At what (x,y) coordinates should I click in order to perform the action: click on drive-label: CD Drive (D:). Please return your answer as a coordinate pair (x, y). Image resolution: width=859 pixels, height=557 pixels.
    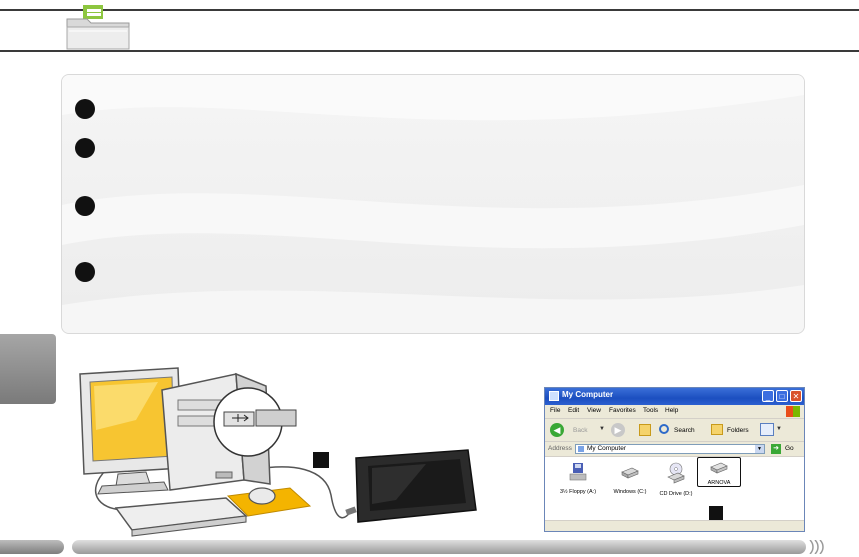
    Looking at the image, I should click on (676, 494).